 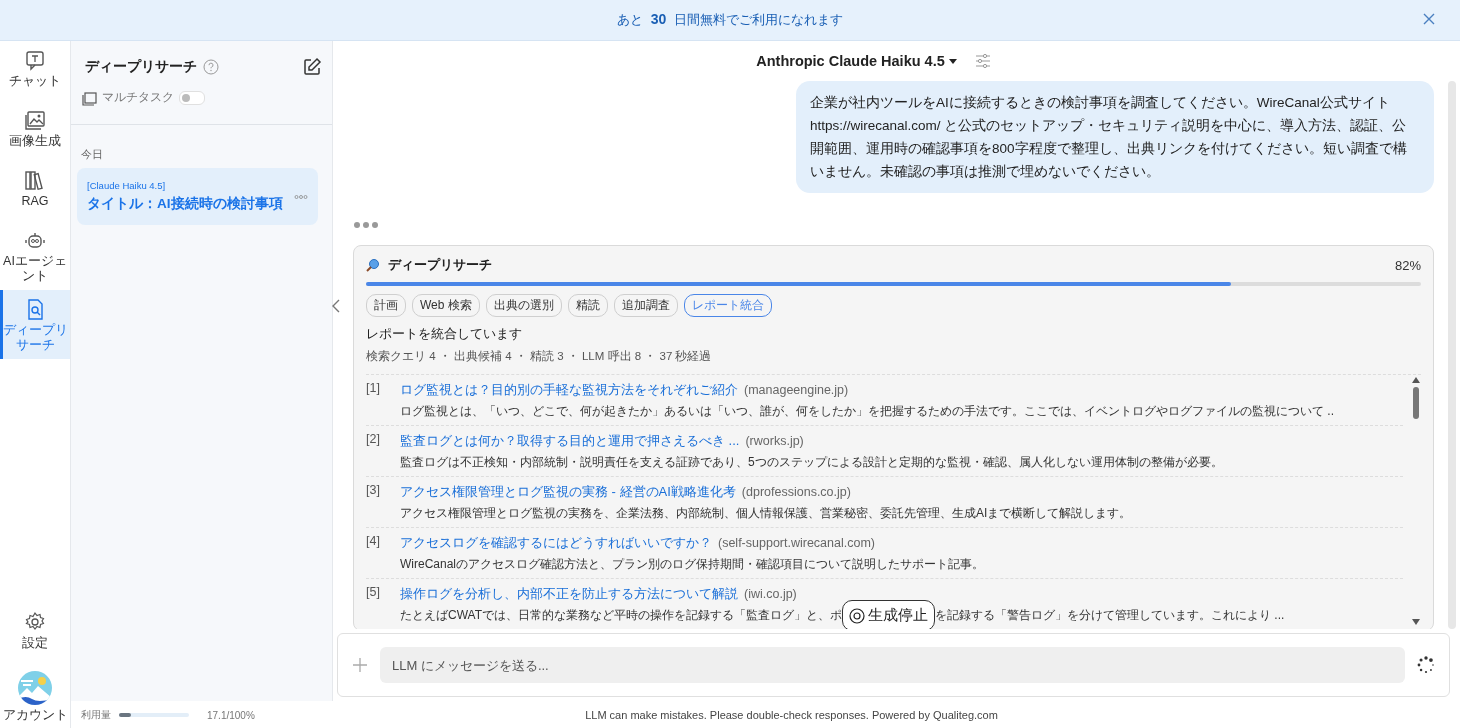 I want to click on edit-icon, so click(x=312, y=67).